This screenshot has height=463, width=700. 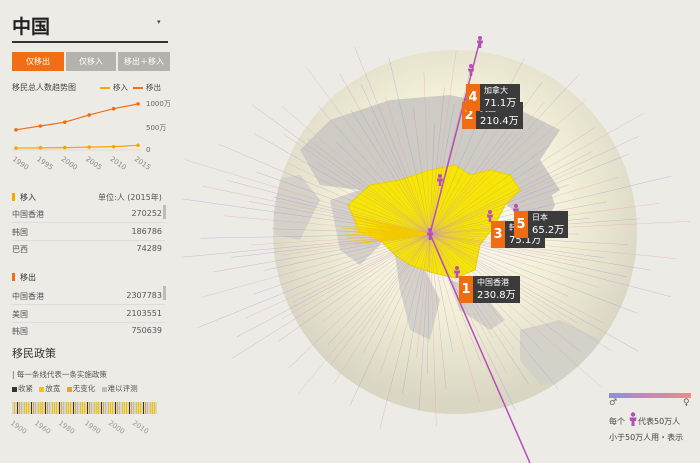 I want to click on unit-suffix: 代表50万人, so click(x=659, y=421).